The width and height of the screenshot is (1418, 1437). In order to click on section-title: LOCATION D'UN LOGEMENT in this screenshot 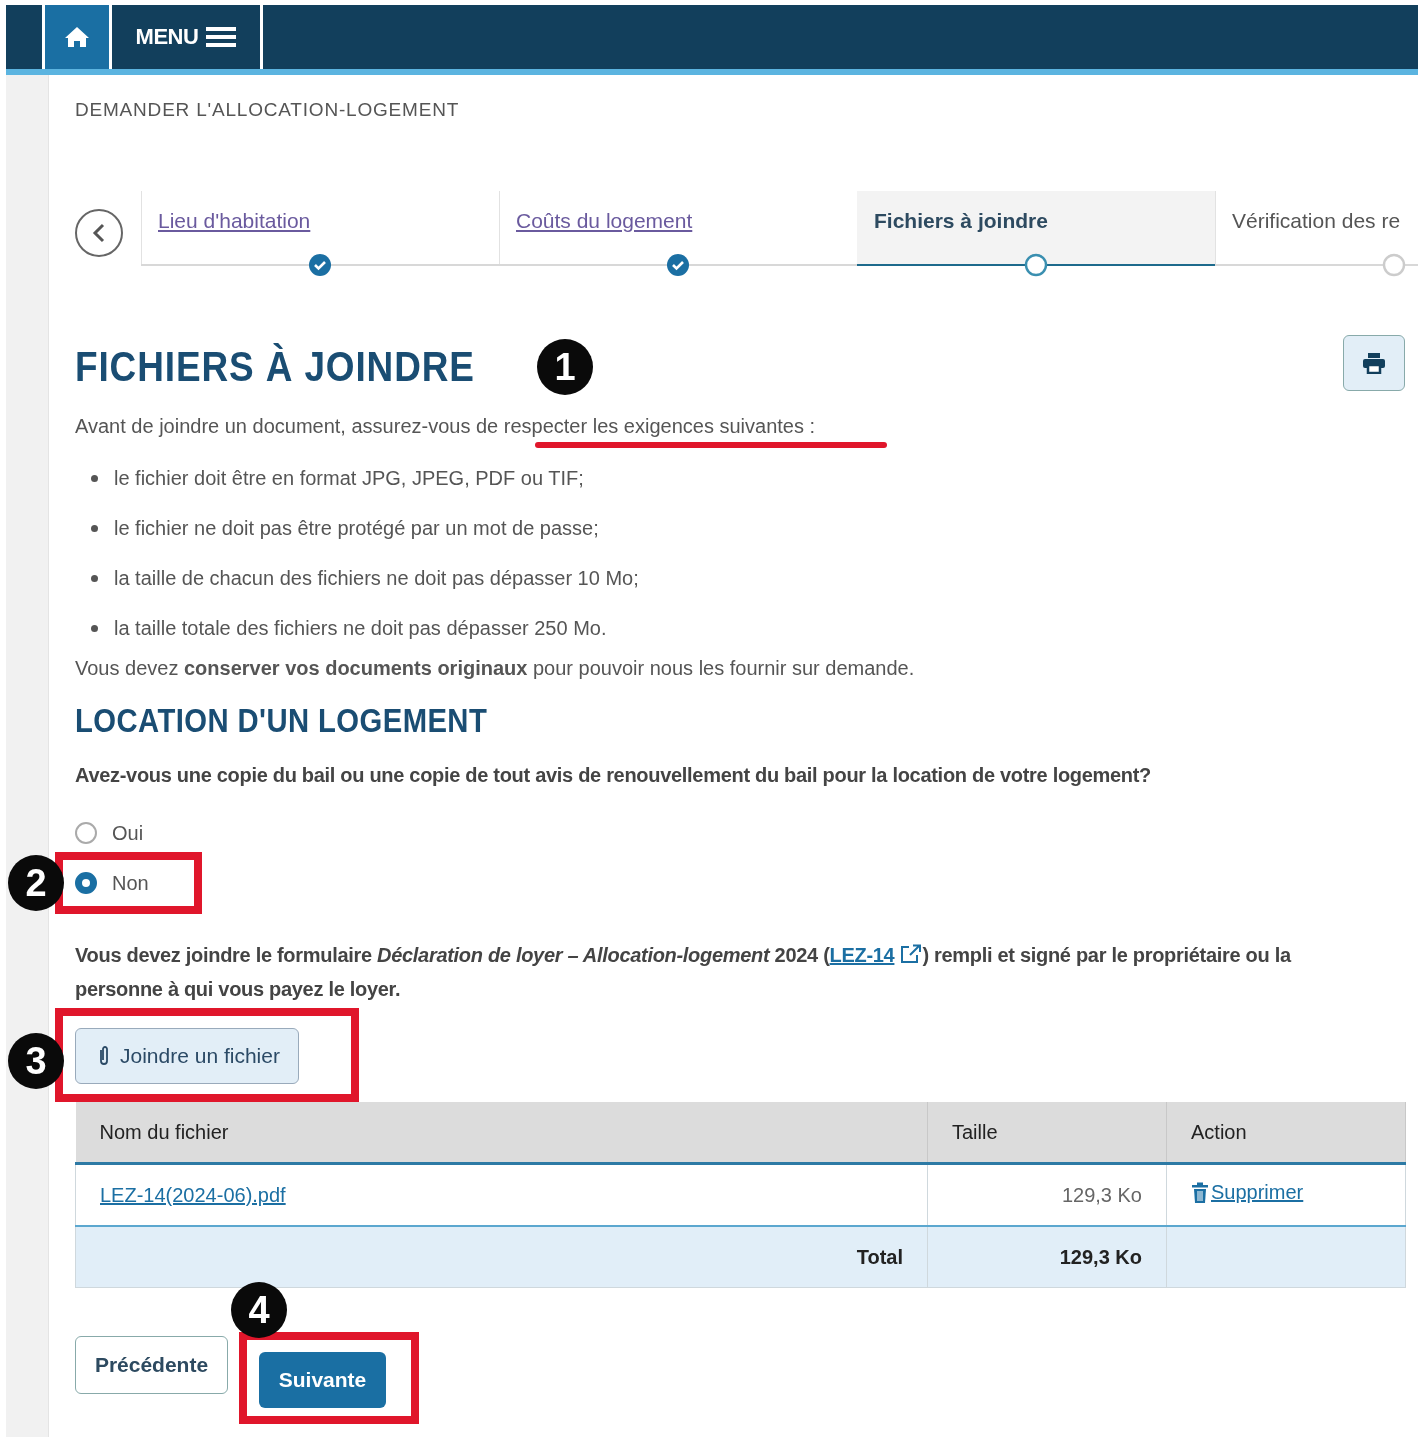, I will do `click(282, 720)`.